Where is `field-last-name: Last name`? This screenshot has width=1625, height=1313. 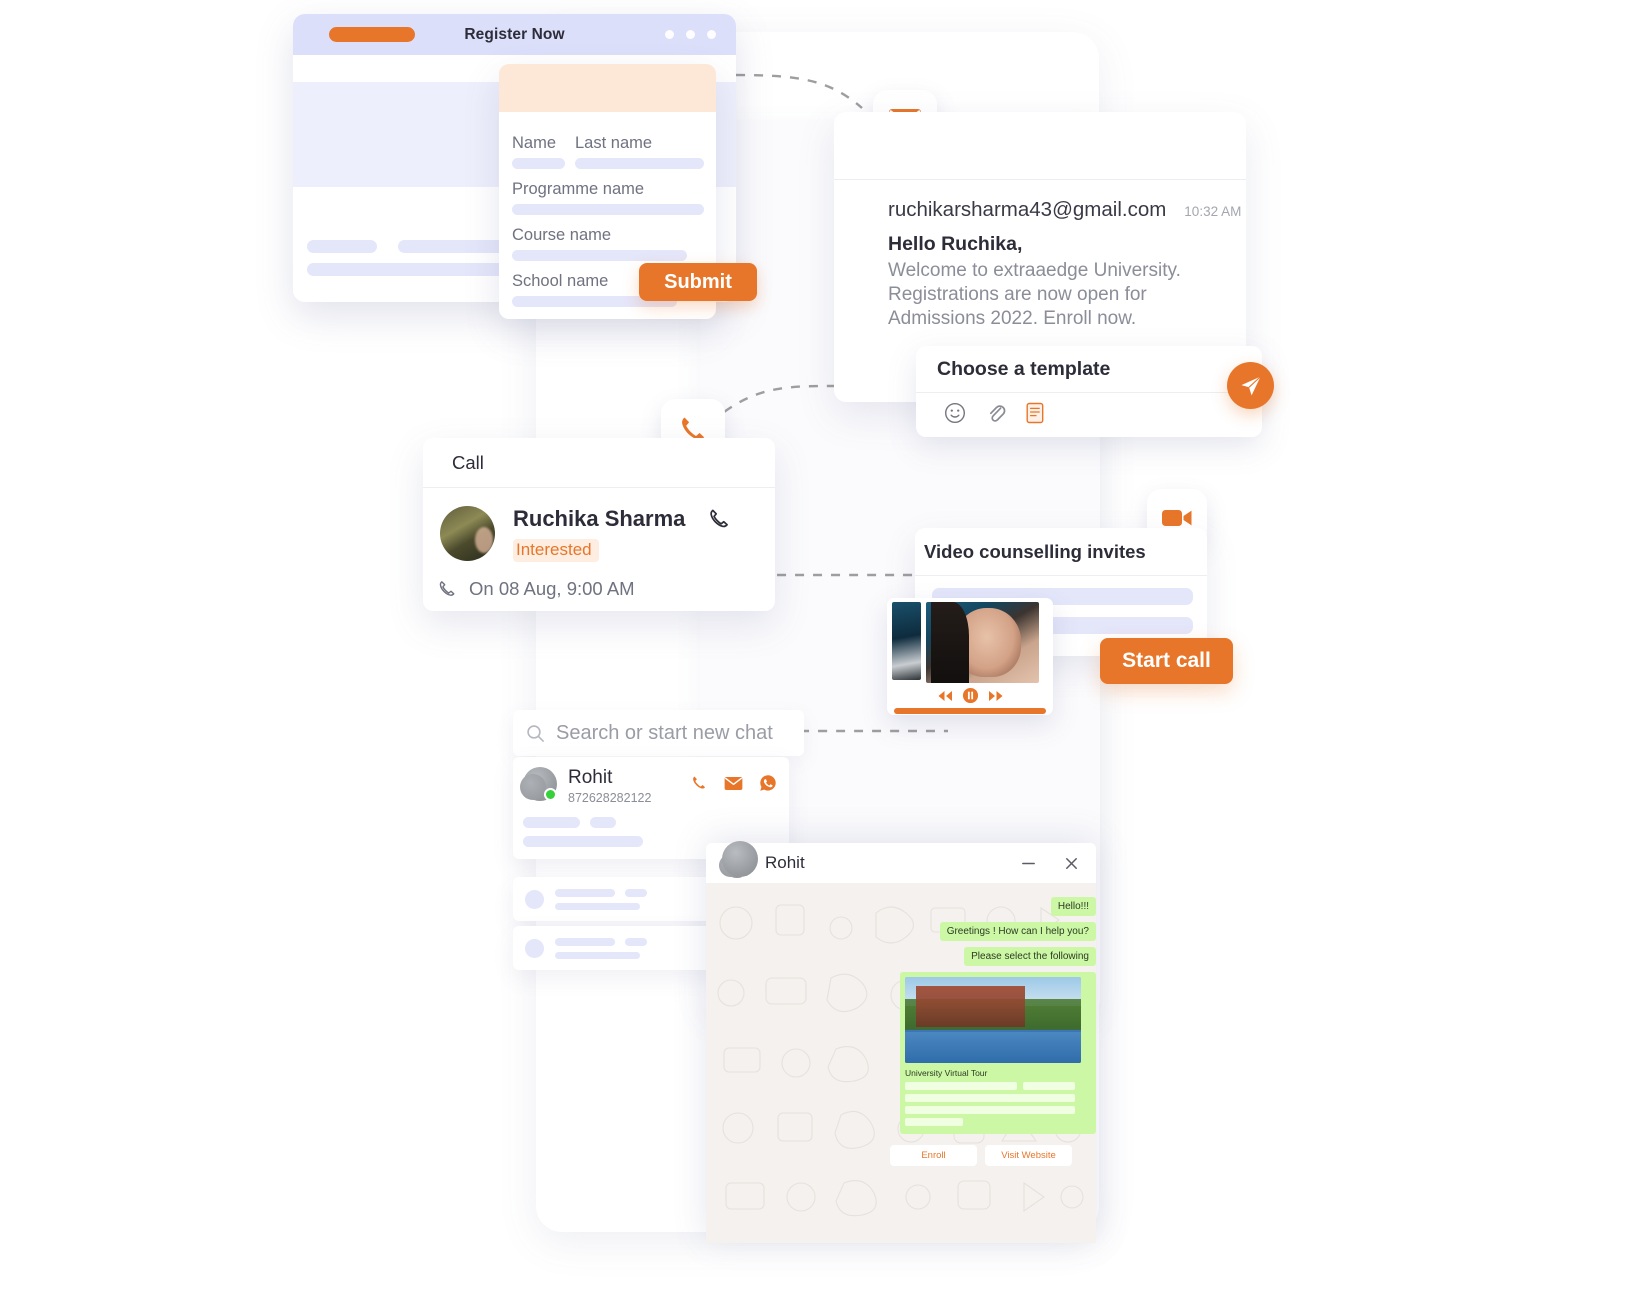 field-last-name: Last name is located at coordinates (639, 151).